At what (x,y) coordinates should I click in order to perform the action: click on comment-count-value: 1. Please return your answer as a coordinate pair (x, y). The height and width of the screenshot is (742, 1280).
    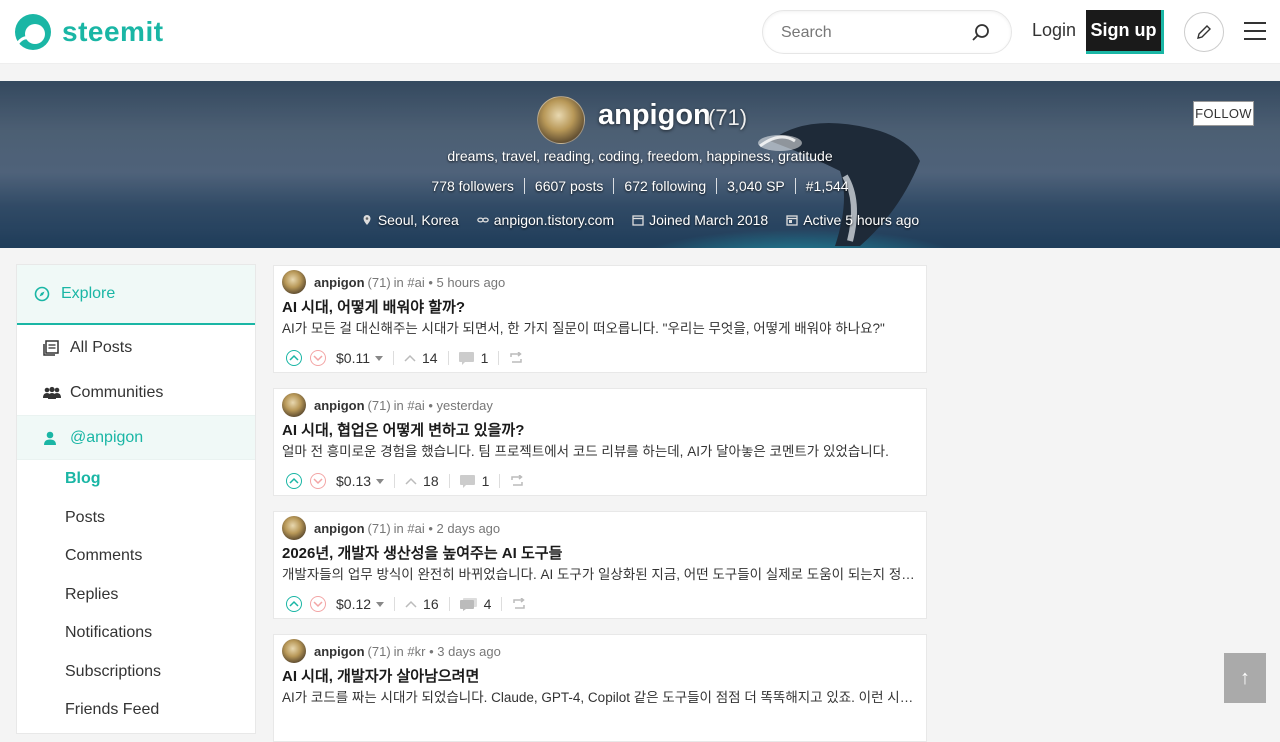
    Looking at the image, I should click on (484, 358).